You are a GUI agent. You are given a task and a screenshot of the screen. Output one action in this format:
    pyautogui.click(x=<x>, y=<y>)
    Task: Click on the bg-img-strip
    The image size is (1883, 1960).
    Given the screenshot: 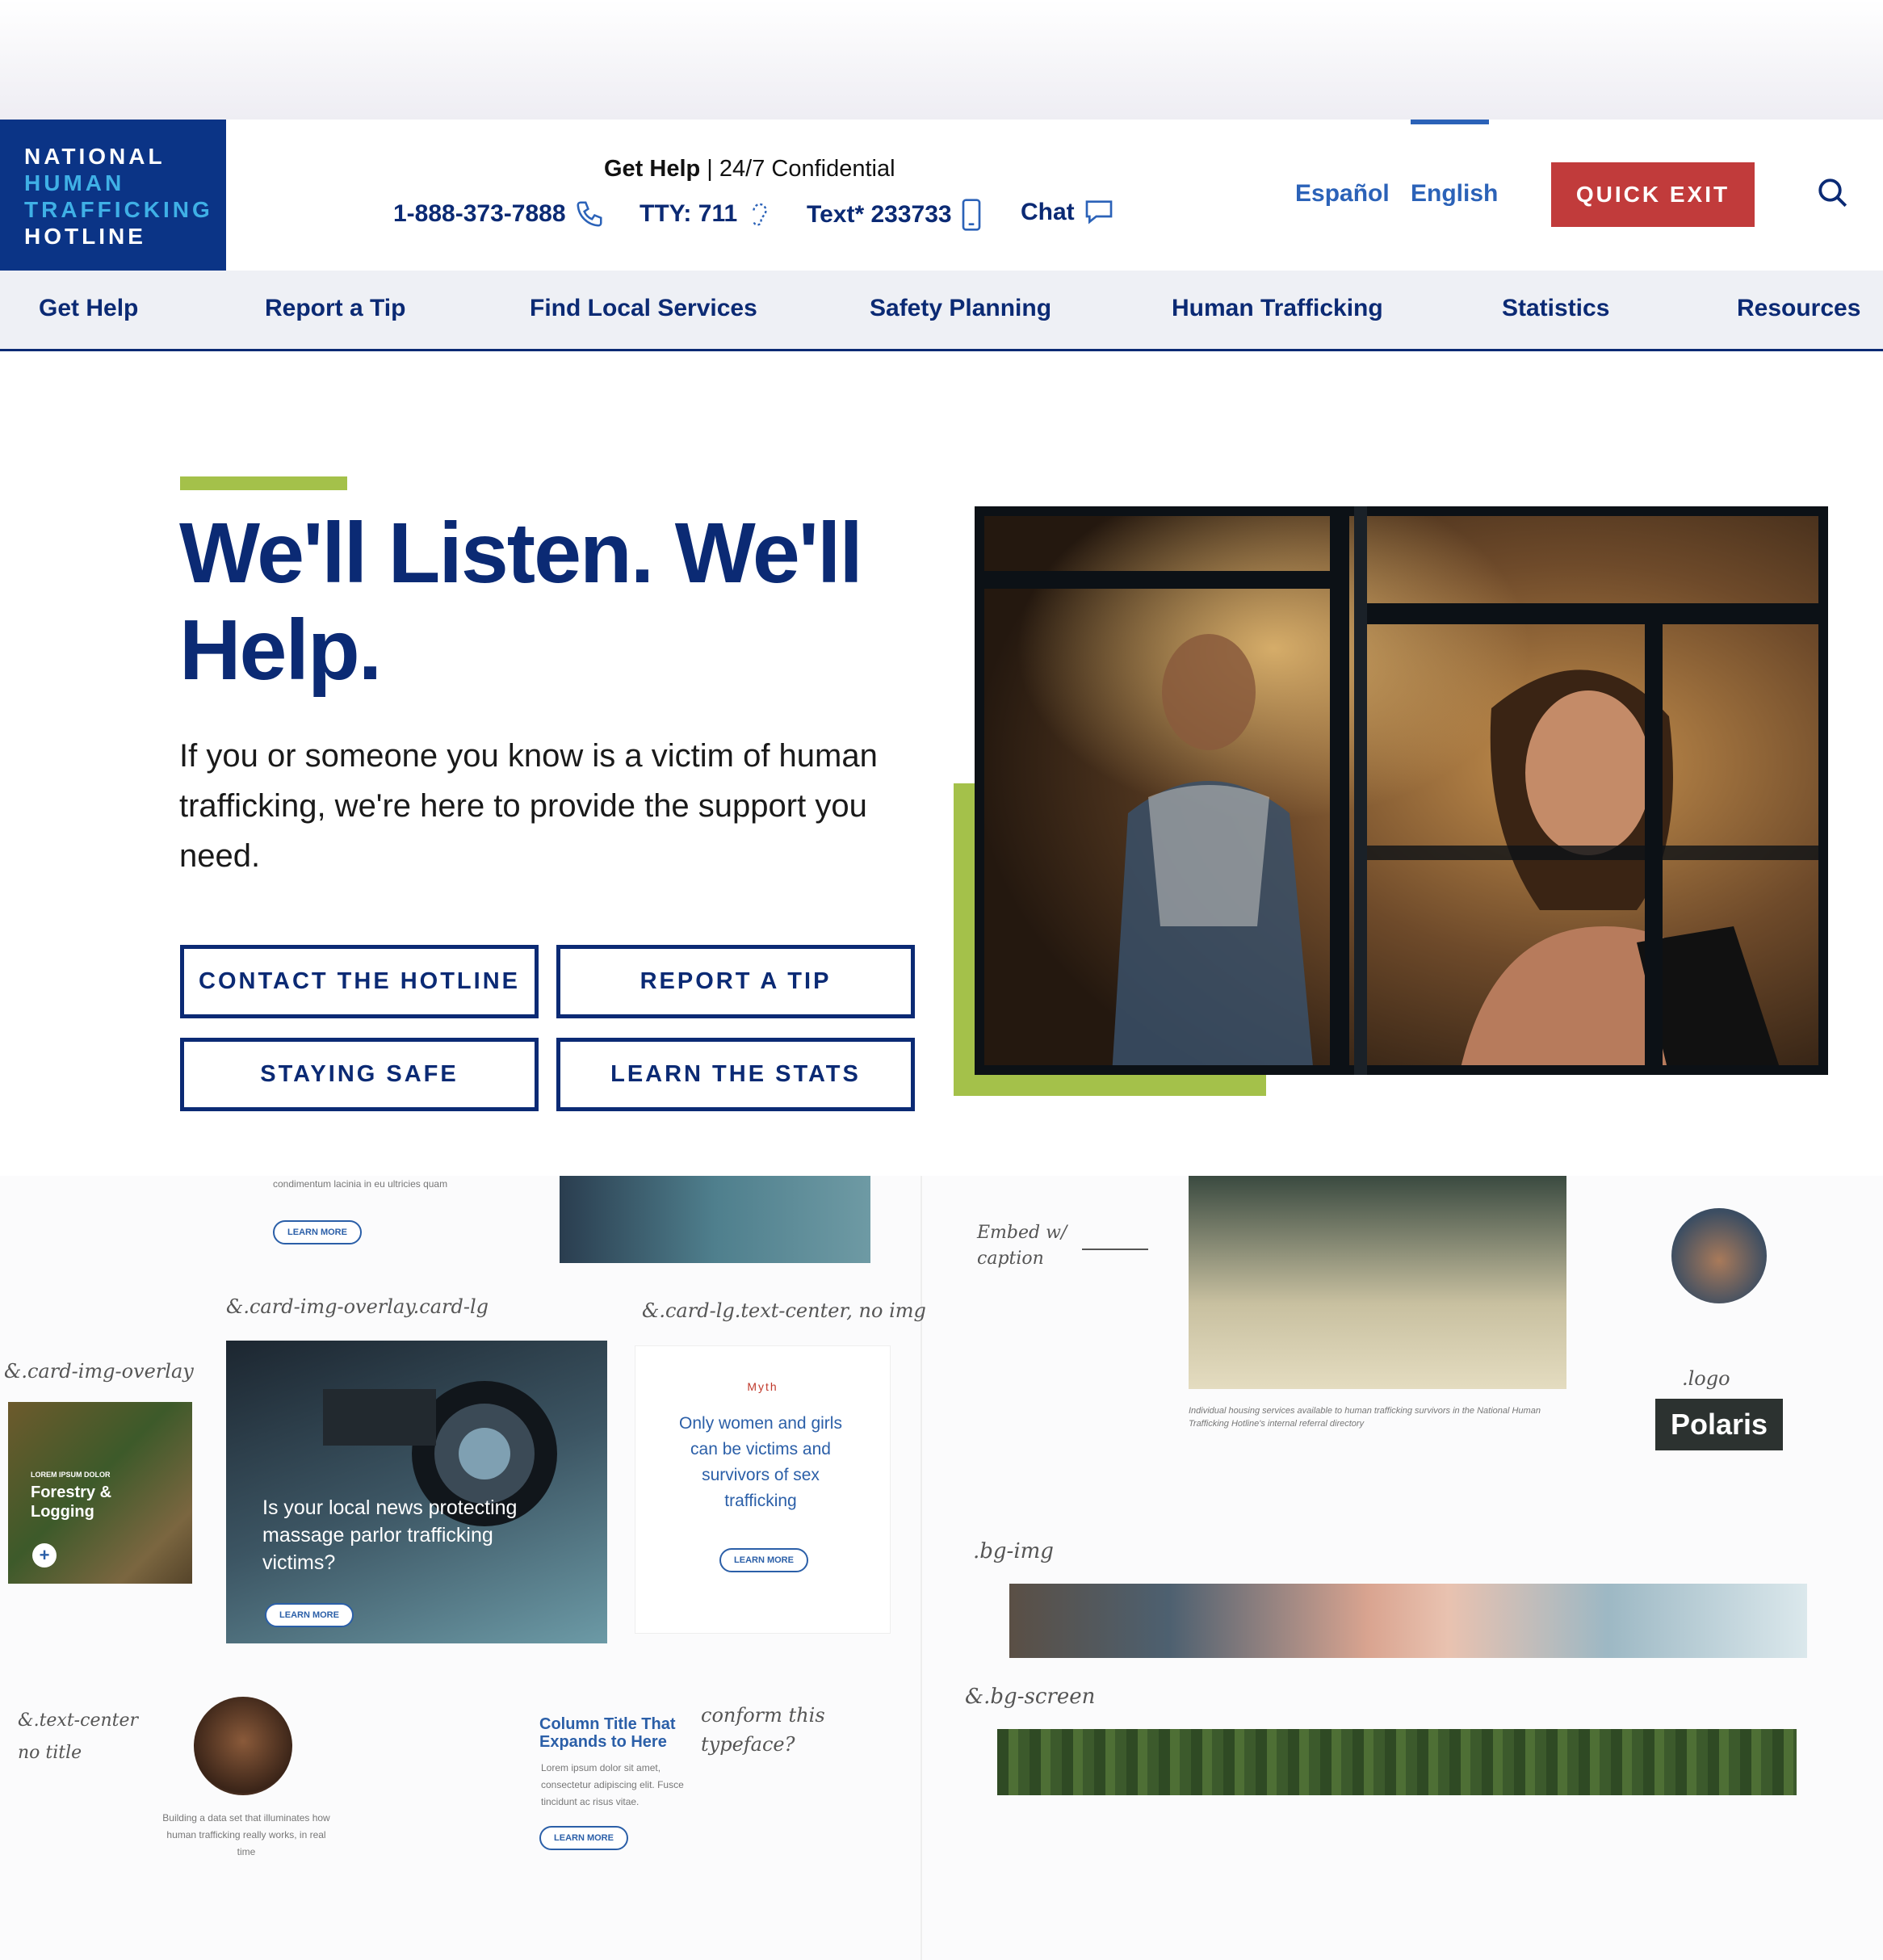 What is the action you would take?
    pyautogui.click(x=1408, y=1621)
    